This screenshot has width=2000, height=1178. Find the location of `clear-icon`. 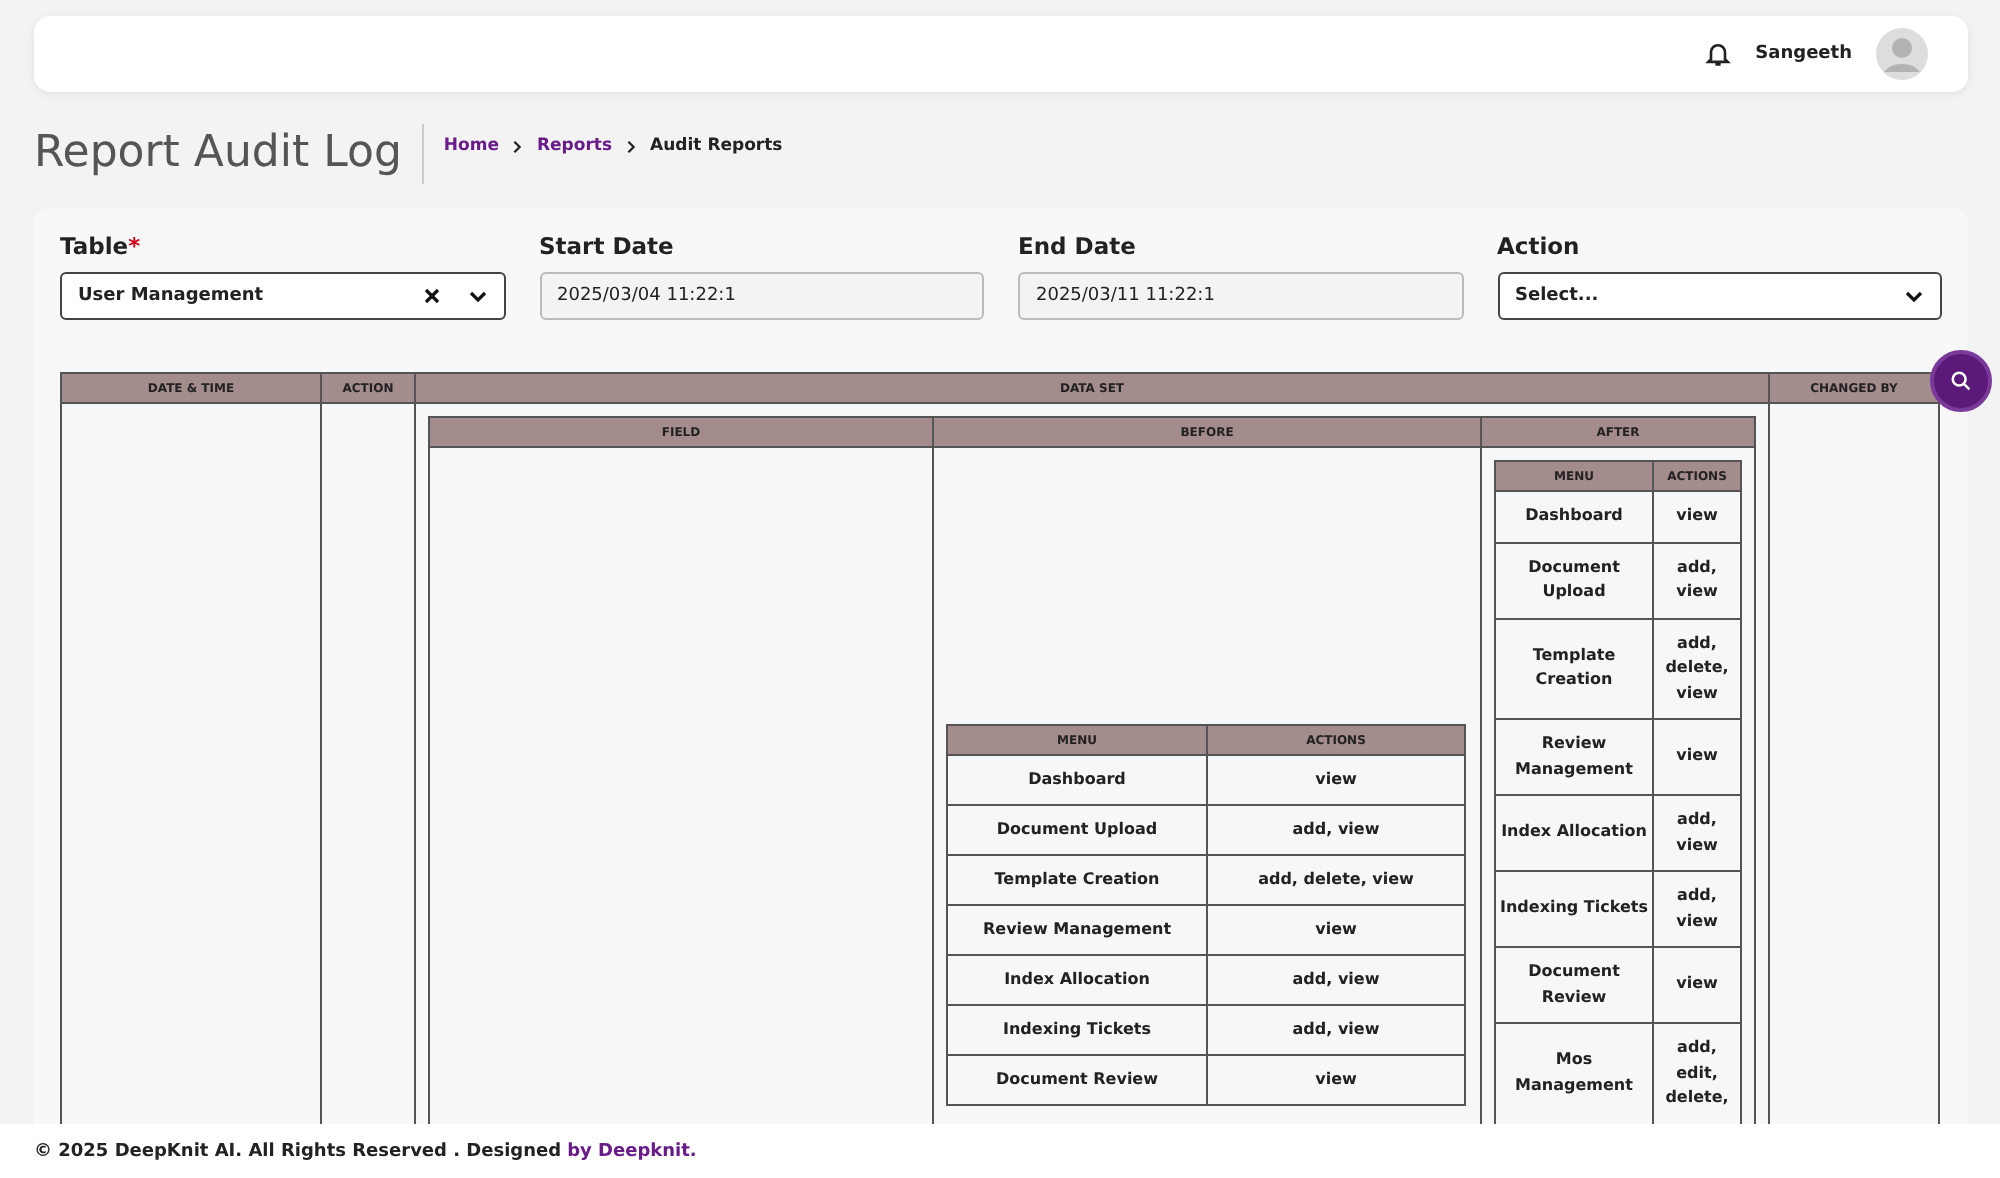

clear-icon is located at coordinates (431, 296).